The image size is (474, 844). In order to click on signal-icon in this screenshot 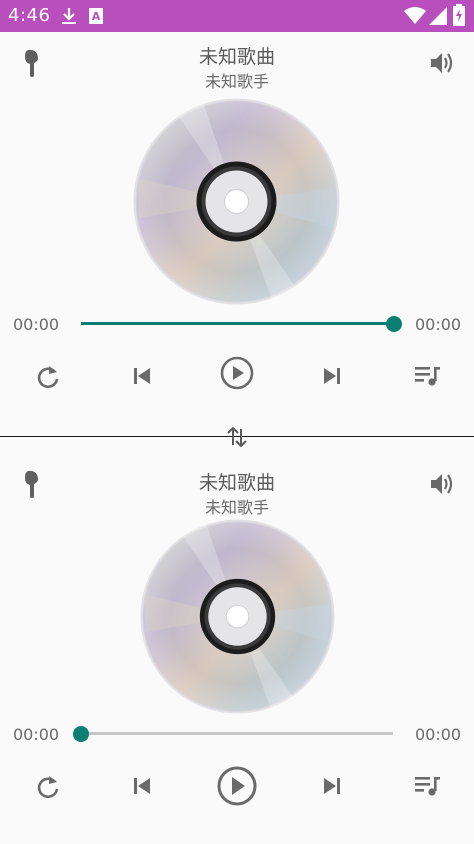, I will do `click(438, 16)`.